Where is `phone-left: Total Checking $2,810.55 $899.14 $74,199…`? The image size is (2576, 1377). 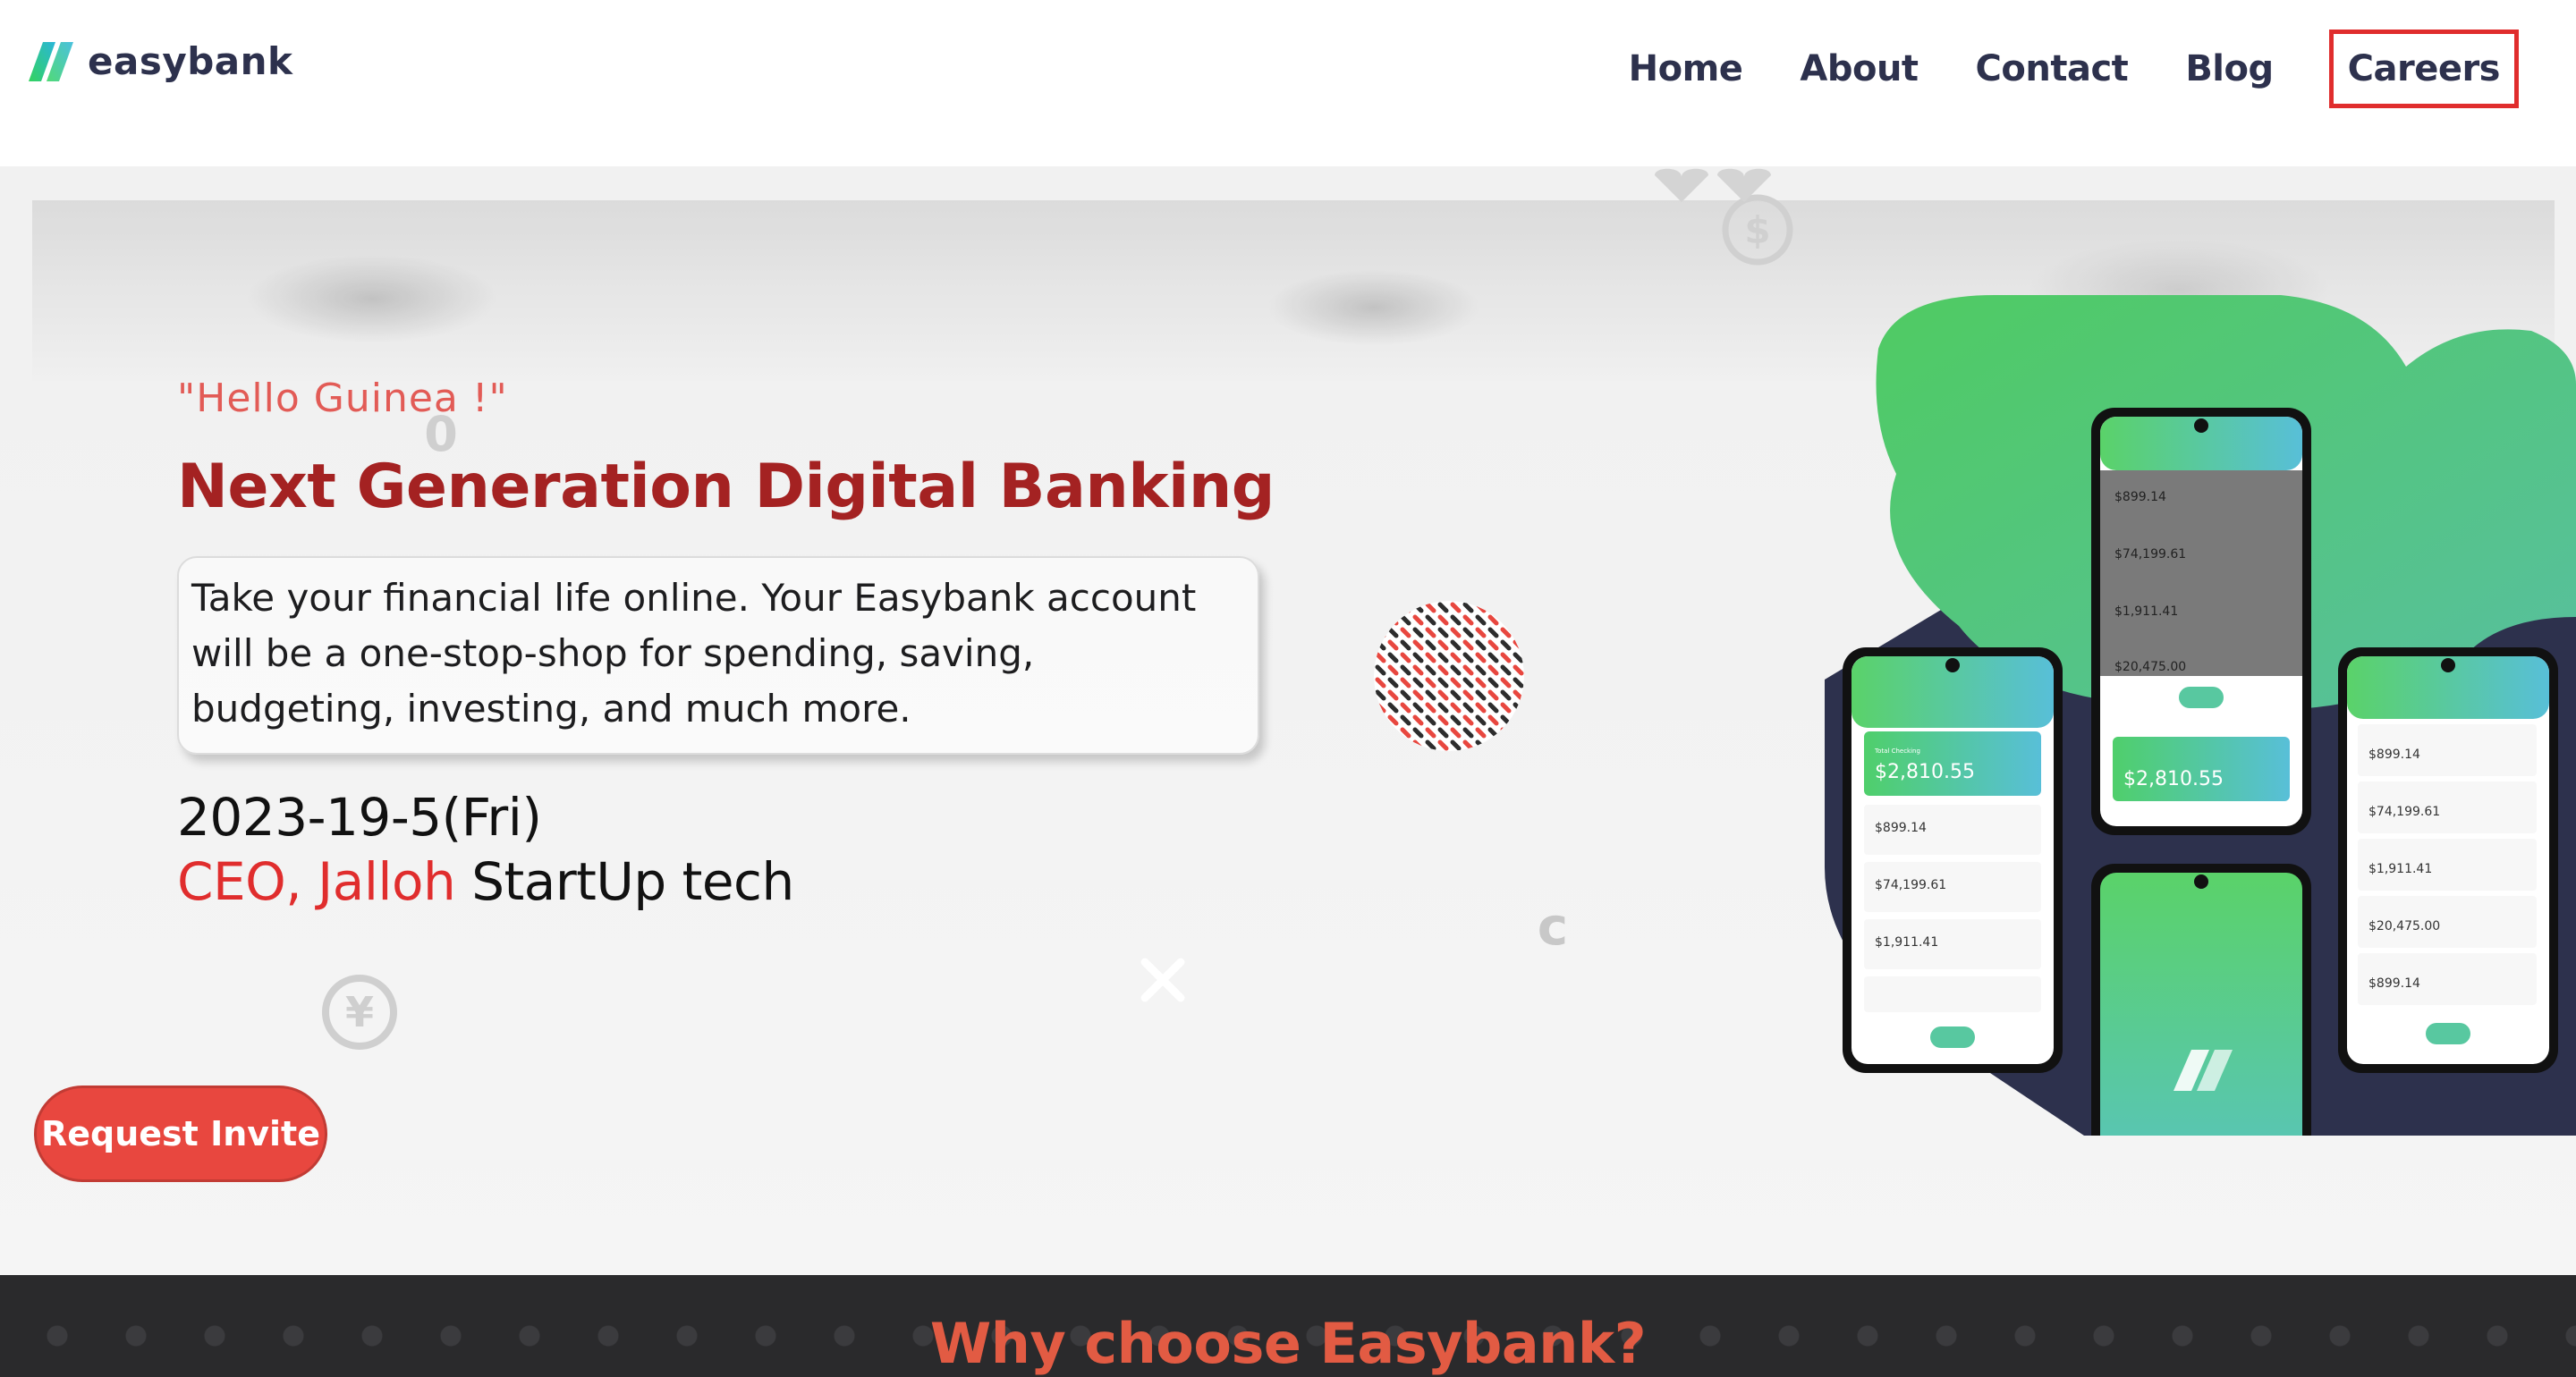 phone-left: Total Checking $2,810.55 $899.14 $74,199… is located at coordinates (1953, 860).